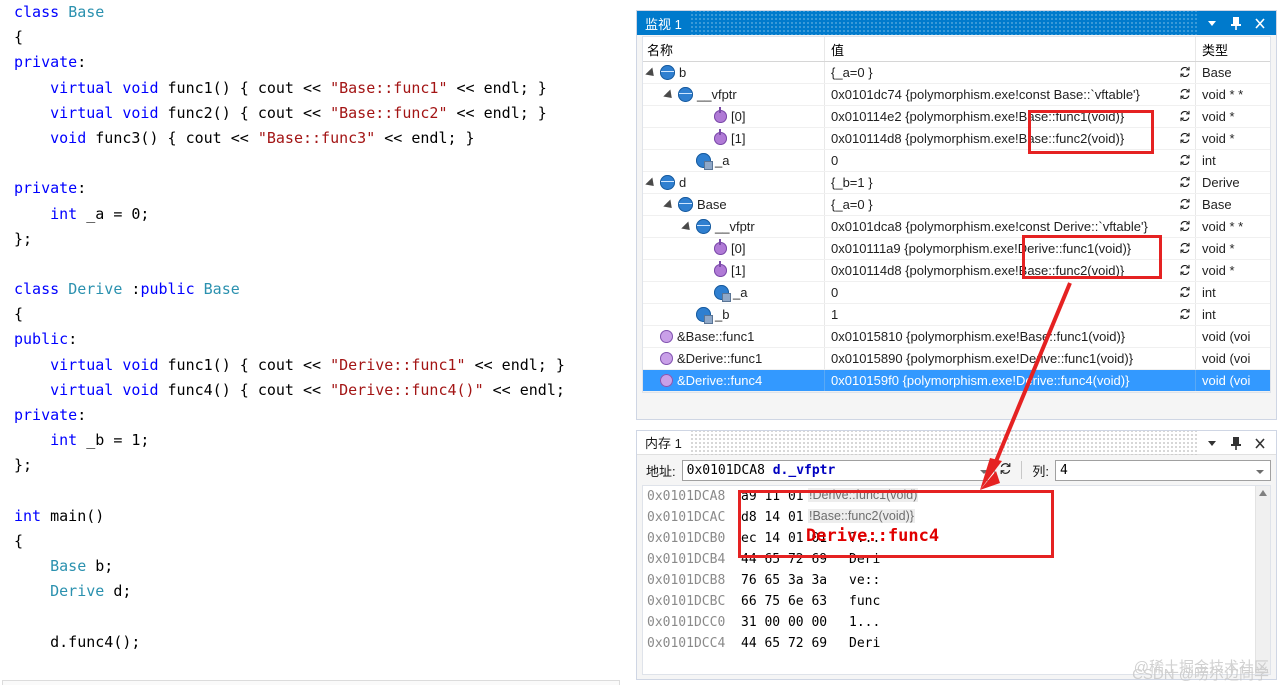  I want to click on memory-row: 0x0101DCBC 66 75 6e 63 func, so click(956, 601).